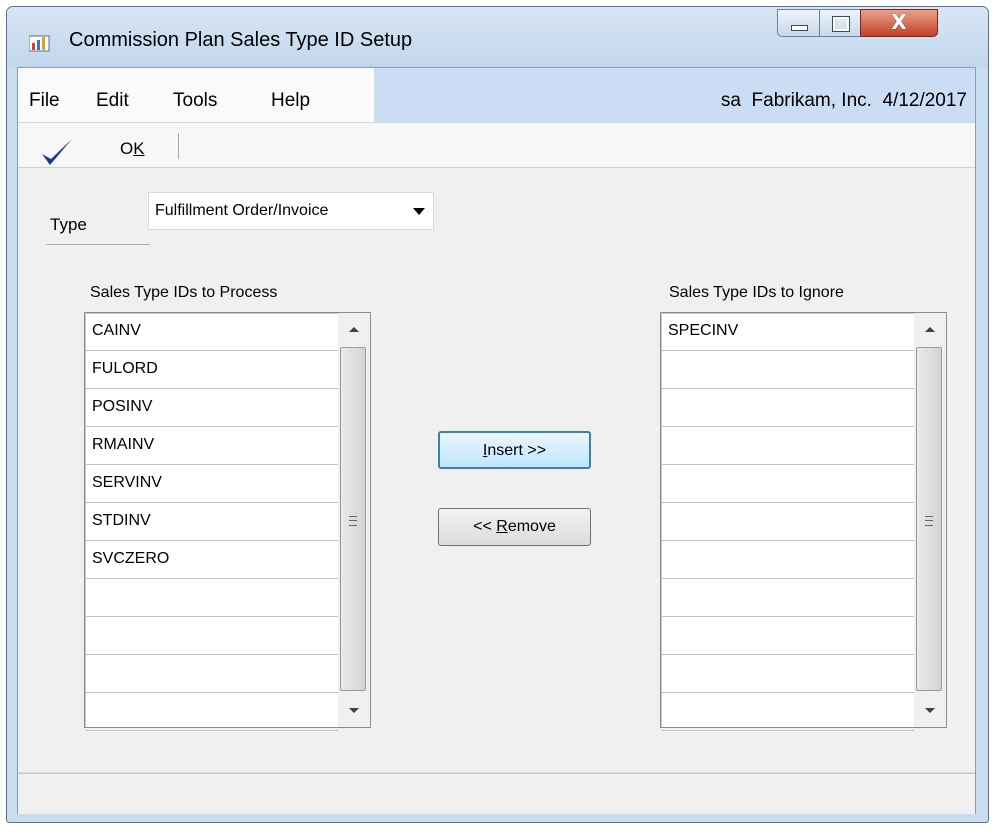 This screenshot has width=1005, height=837. I want to click on menu-edit: Edit, so click(112, 101).